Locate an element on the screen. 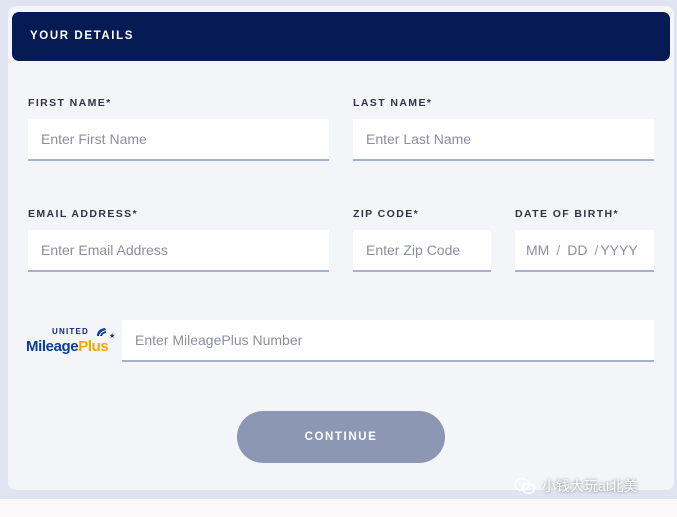 Image resolution: width=677 pixels, height=517 pixels. email-input is located at coordinates (178, 250).